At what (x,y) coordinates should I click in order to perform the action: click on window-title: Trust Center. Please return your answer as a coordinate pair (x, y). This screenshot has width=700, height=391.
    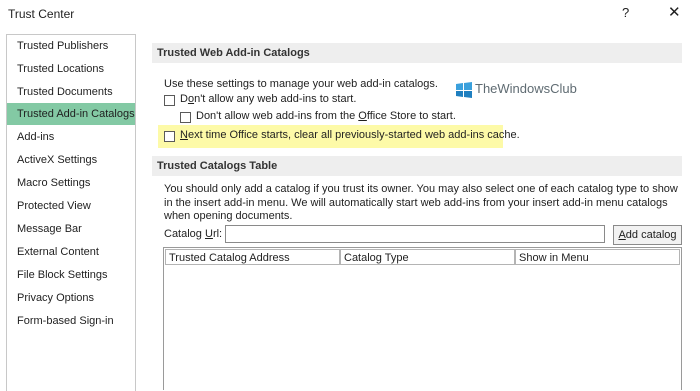
    Looking at the image, I should click on (41, 14).